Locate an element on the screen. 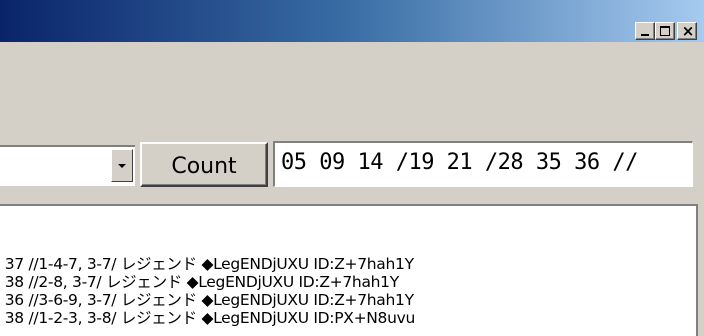 This screenshot has width=704, height=336. count-button: Count is located at coordinates (204, 164).